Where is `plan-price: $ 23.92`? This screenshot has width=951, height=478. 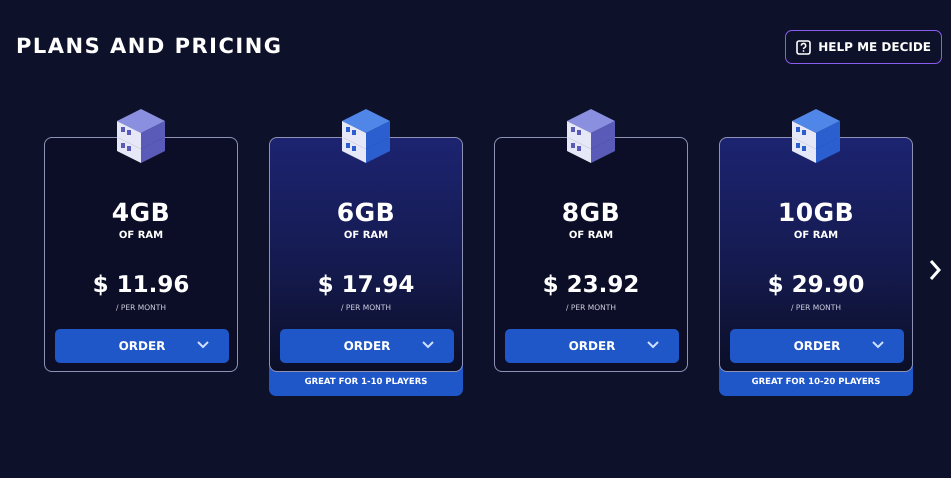 plan-price: $ 23.92 is located at coordinates (591, 285).